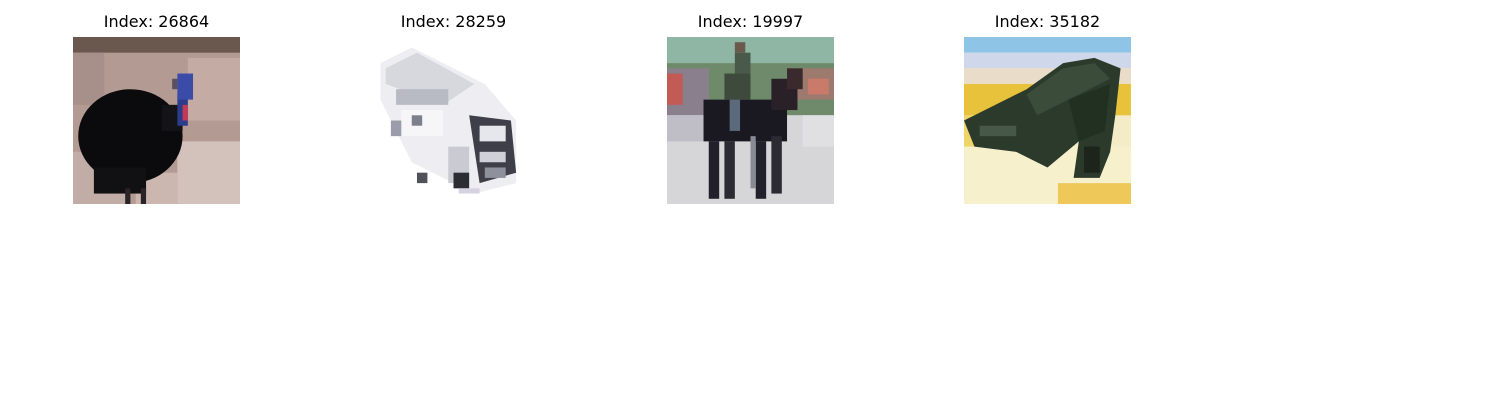  I want to click on image-panel-1: Index: 26864, so click(156, 107).